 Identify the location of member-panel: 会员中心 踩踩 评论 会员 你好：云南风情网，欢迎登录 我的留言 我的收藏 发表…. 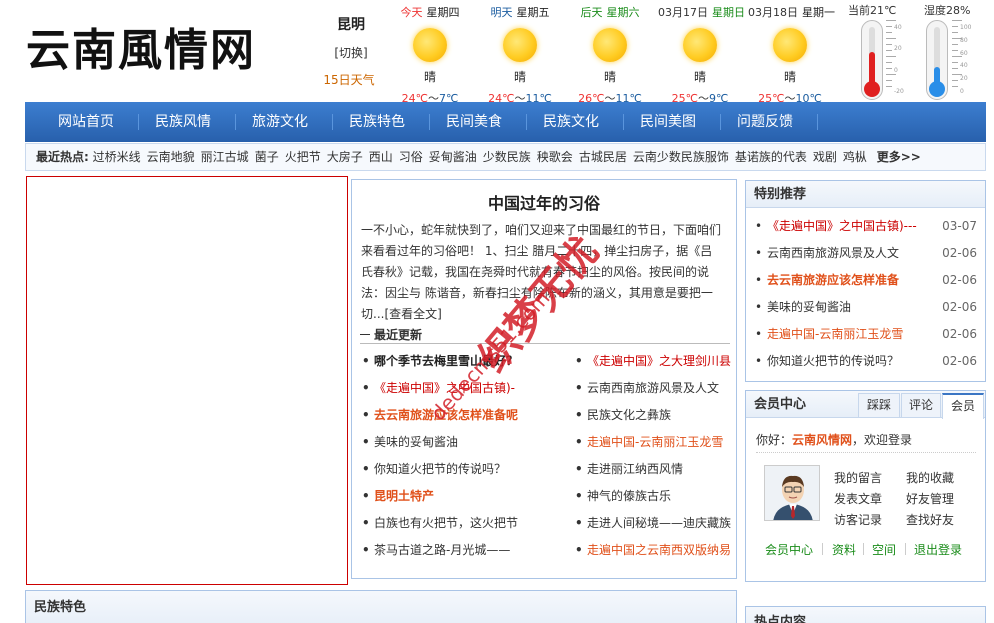
(865, 486).